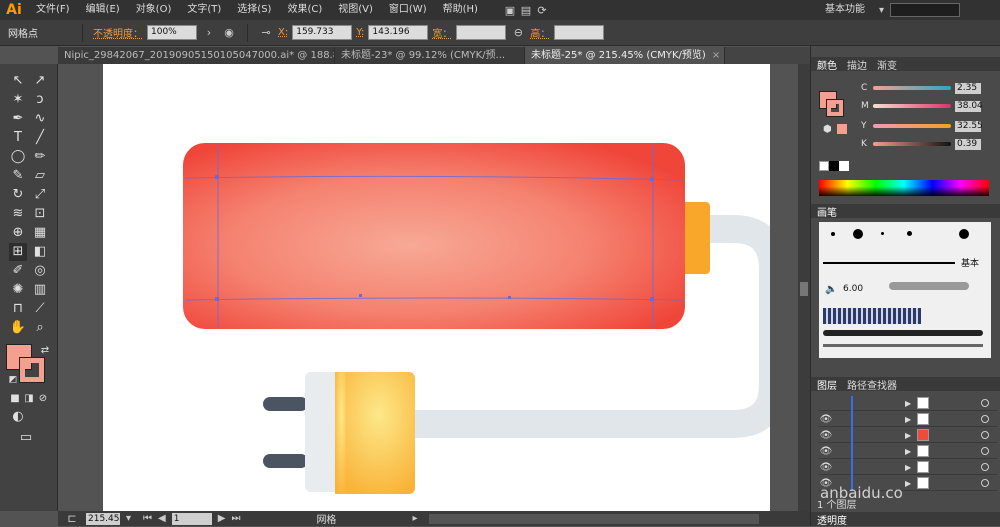 This screenshot has width=1000, height=527. Describe the element at coordinates (842, 129) in the screenshot. I see `gamut-swatch` at that location.